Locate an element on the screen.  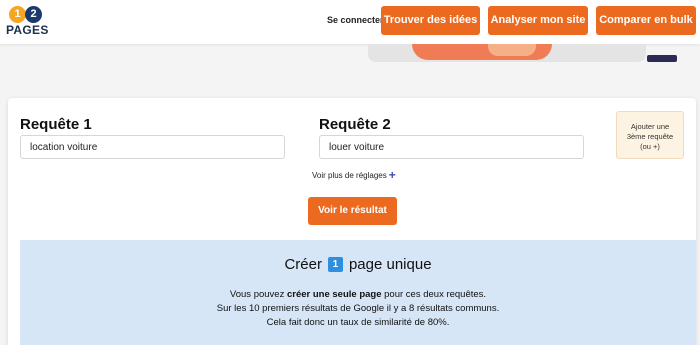
query2-label: Requête 2 is located at coordinates (355, 124).